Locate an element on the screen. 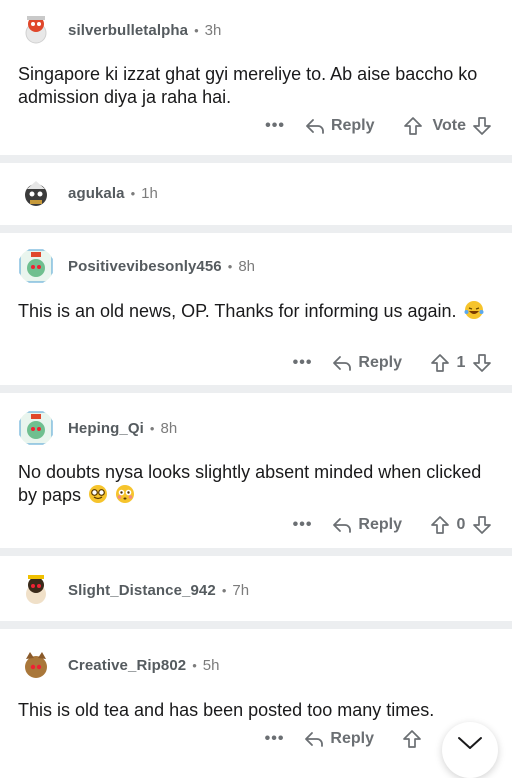 This screenshot has width=512, height=778. action-bar: ••• Reply is located at coordinates (343, 739).